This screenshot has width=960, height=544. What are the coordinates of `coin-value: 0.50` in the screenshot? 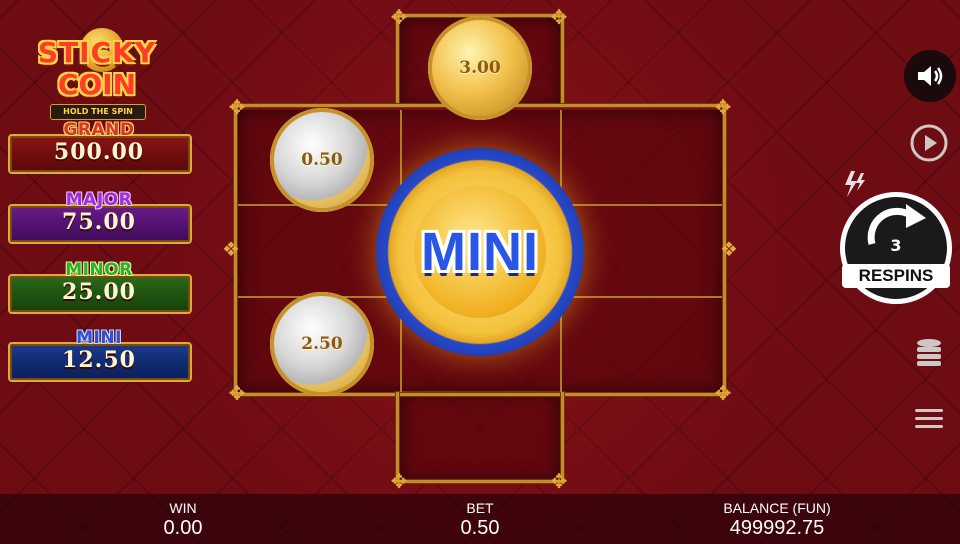 It's located at (322, 160).